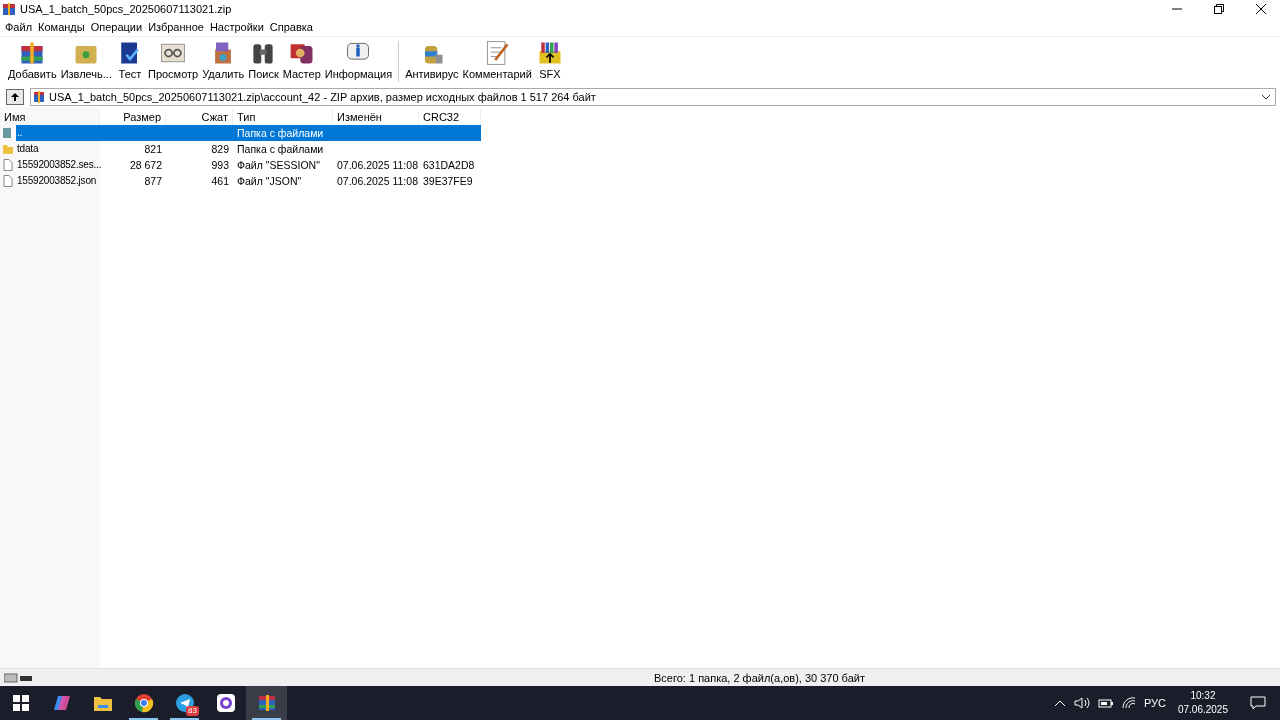  Describe the element at coordinates (269, 181) in the screenshot. I see `table-cell: Файл "JSON"` at that location.